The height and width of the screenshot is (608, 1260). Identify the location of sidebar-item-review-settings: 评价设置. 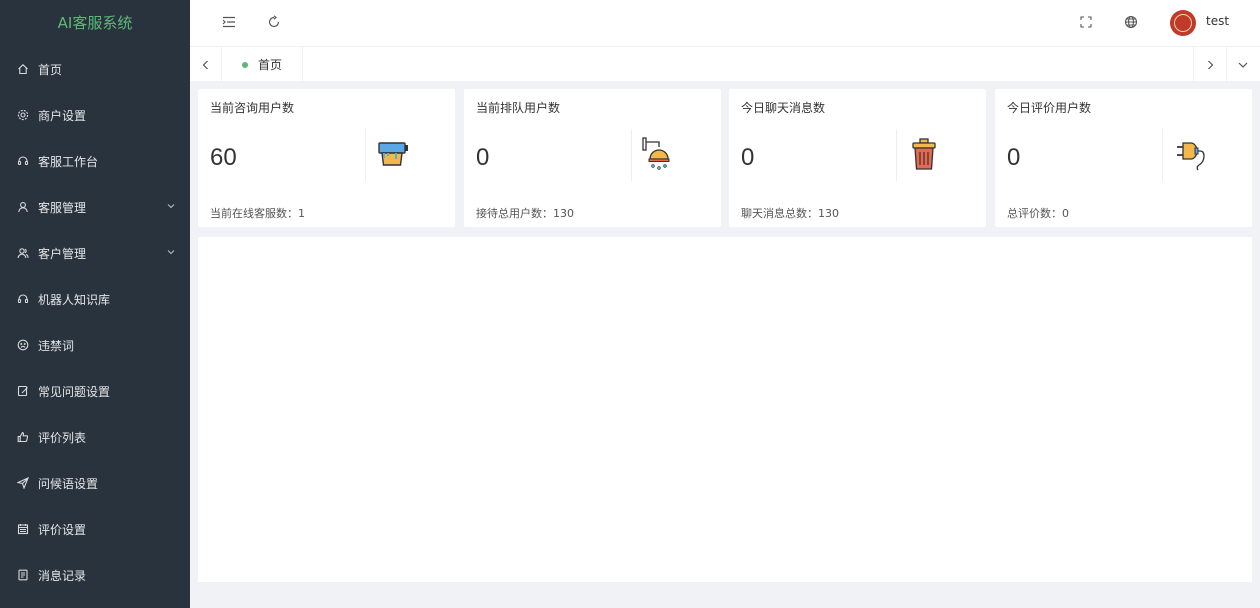
(95, 529).